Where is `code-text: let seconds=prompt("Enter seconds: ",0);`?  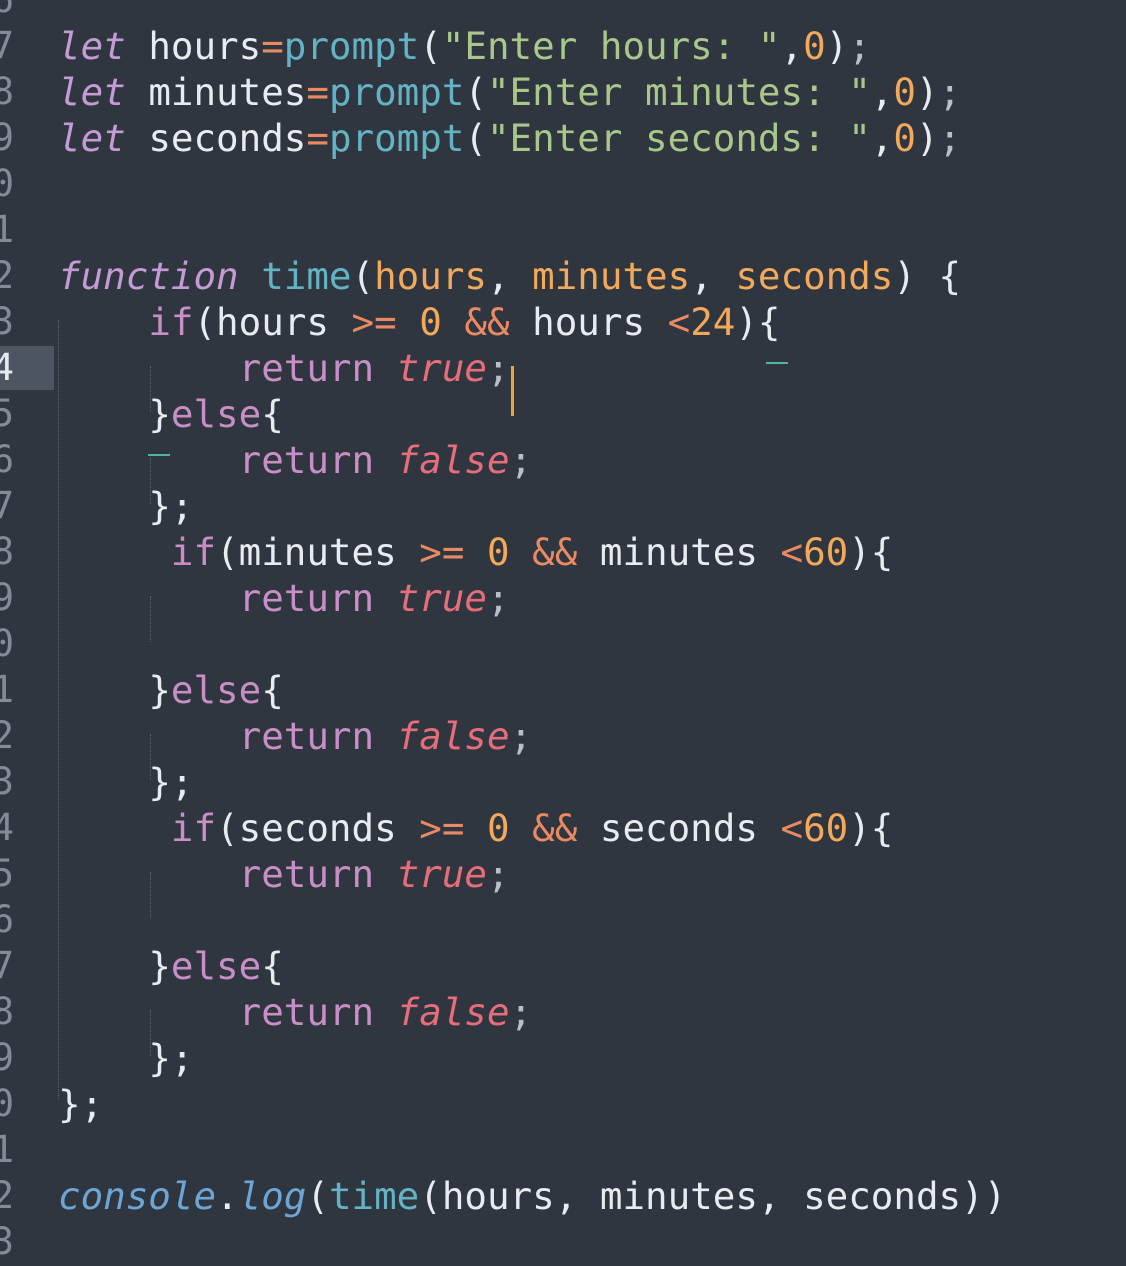
code-text: let seconds=prompt("Enter seconds: ",0); is located at coordinates (509, 138).